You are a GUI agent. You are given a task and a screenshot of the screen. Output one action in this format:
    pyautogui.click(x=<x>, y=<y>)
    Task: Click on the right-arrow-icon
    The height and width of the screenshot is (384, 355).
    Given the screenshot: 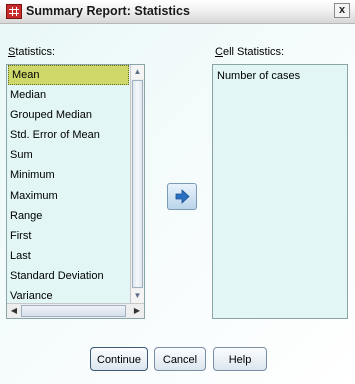 What is the action you would take?
    pyautogui.click(x=182, y=196)
    